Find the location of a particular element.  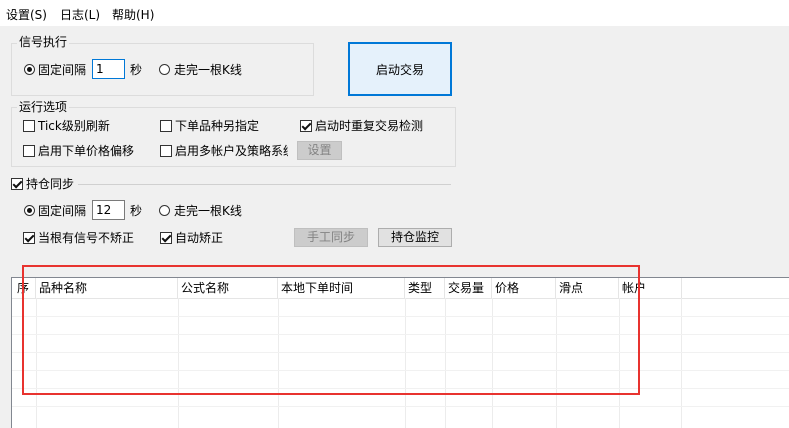

price-offset-checkbox is located at coordinates (29, 151).